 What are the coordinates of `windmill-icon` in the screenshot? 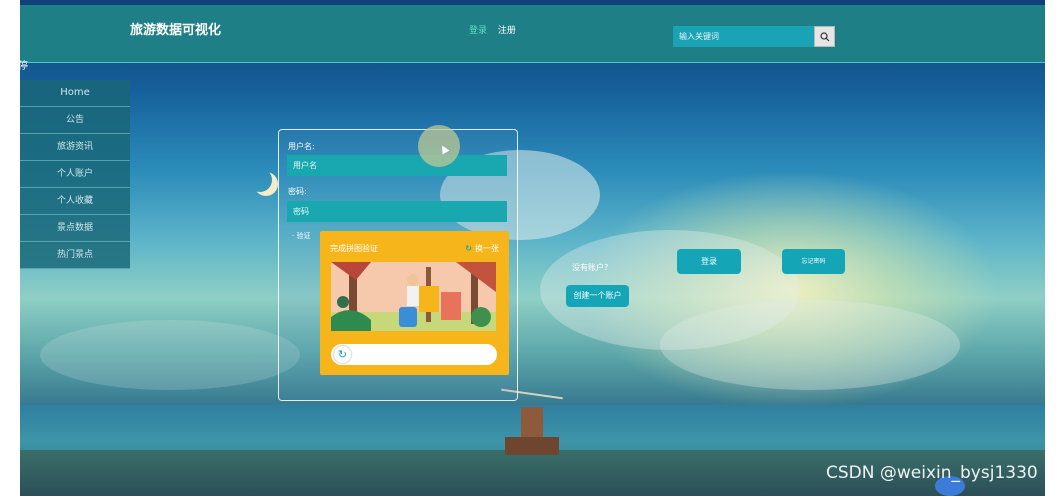 It's located at (532, 421).